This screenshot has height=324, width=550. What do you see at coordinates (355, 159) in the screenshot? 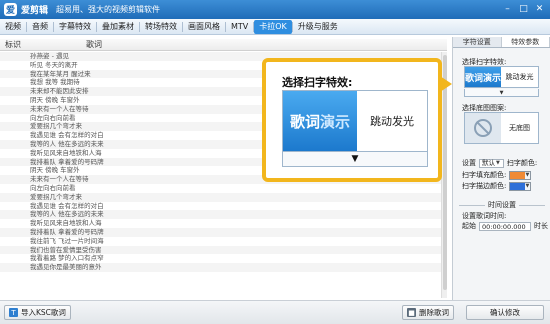
I see `callout-dropdown-arrow-icon: ▼` at bounding box center [355, 159].